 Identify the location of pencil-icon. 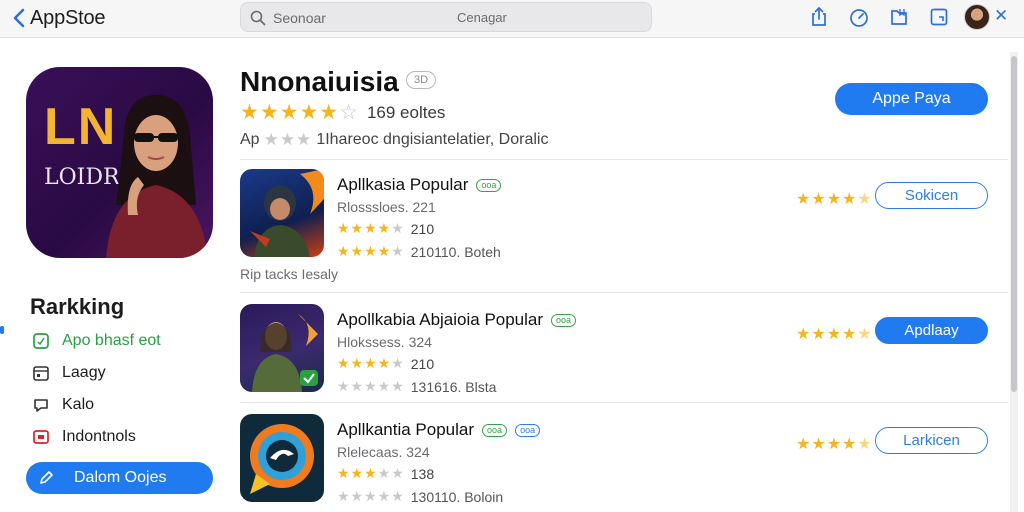
(46, 477).